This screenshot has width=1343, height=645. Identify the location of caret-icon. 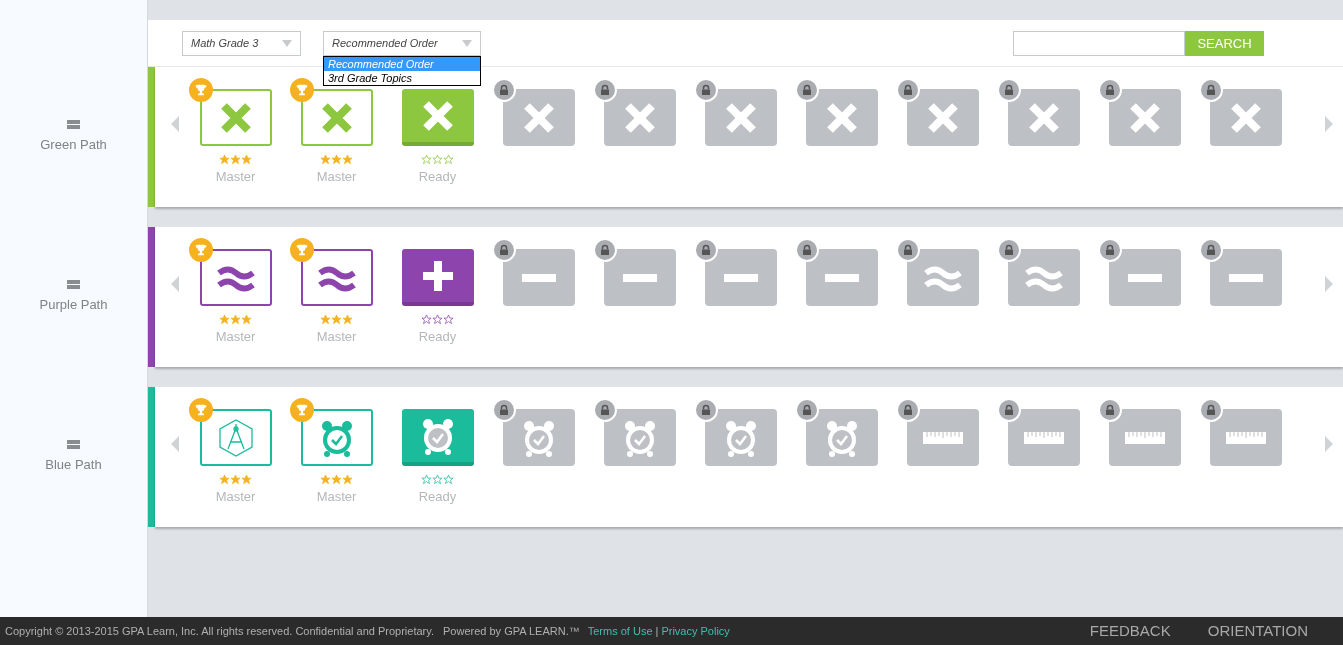
(287, 43).